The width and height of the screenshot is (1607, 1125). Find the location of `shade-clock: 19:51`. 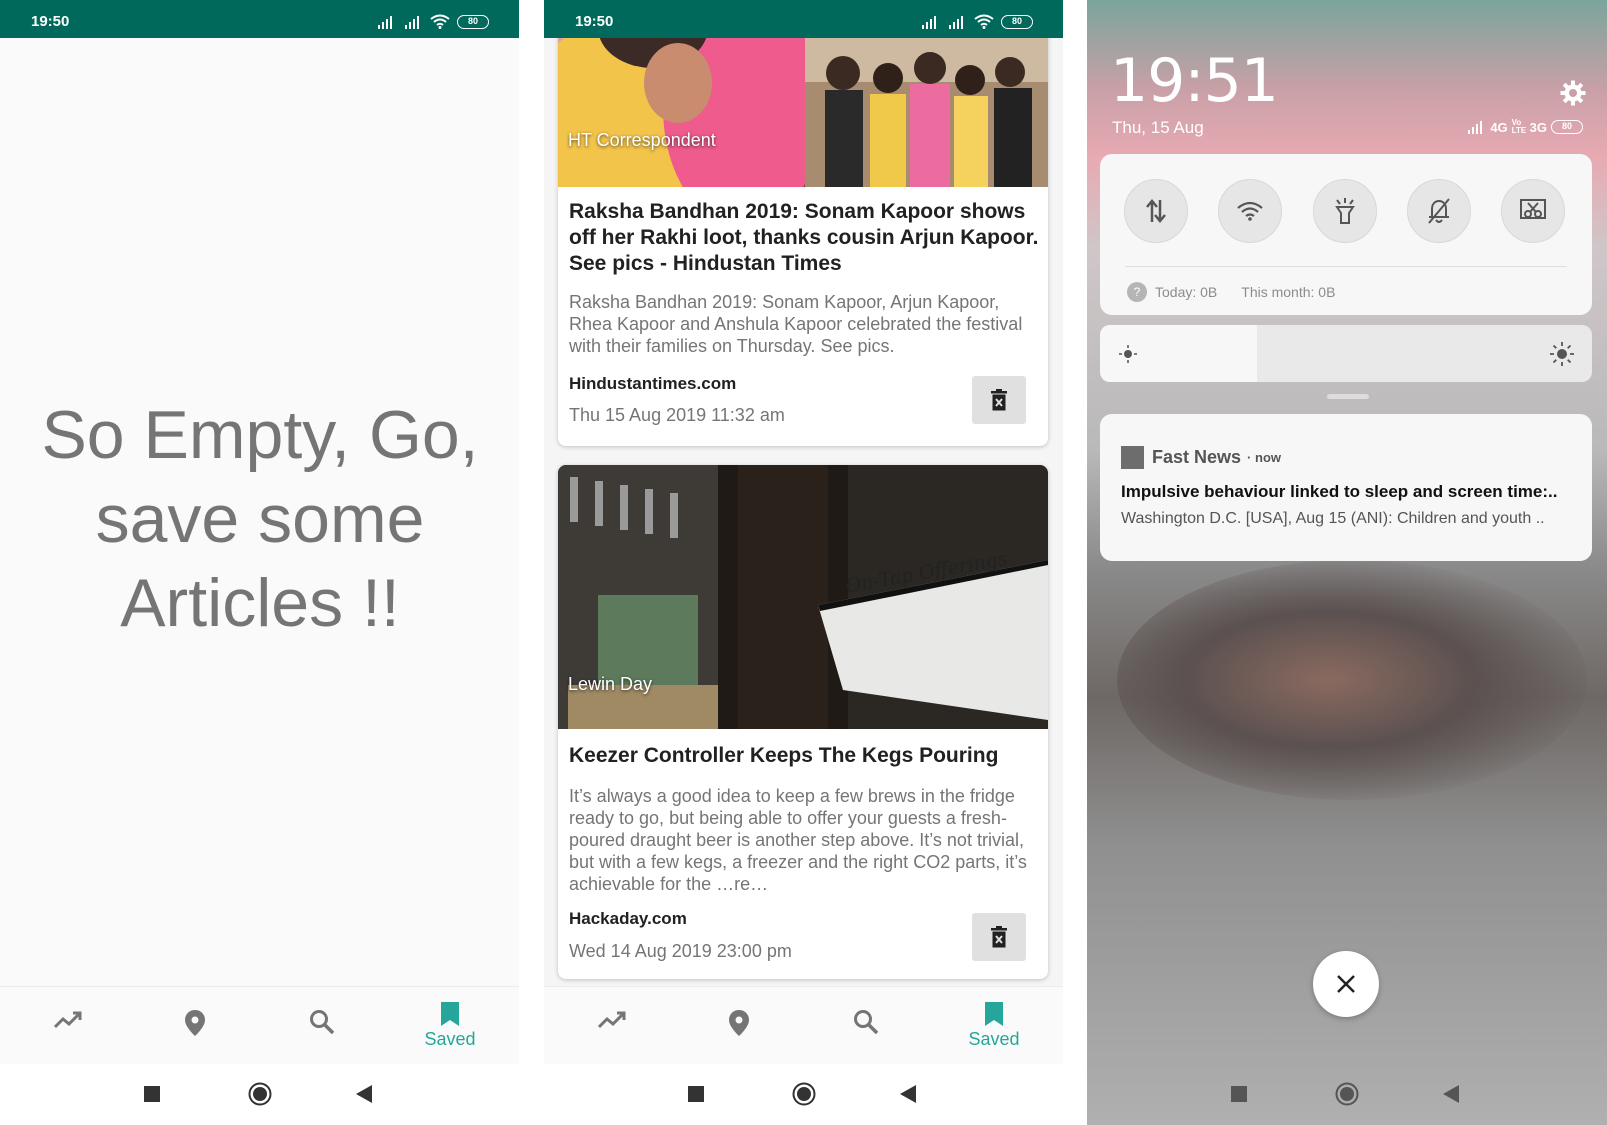

shade-clock: 19:51 is located at coordinates (1194, 81).